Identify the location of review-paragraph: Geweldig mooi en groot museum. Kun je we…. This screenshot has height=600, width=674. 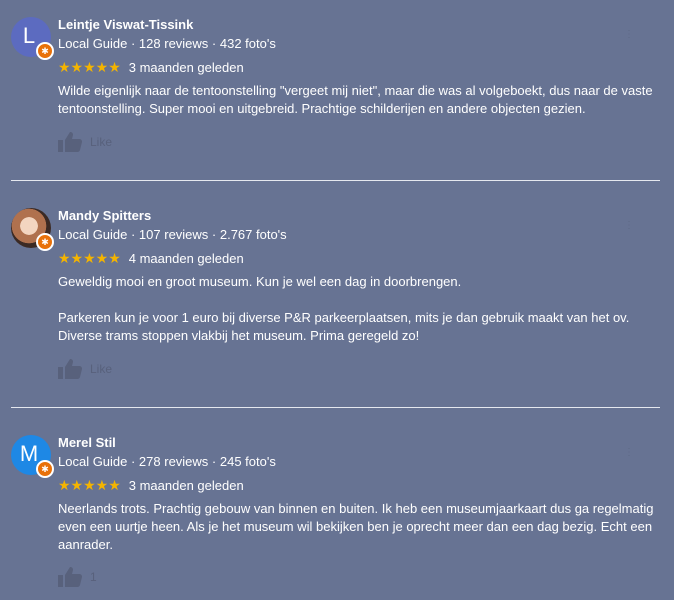
(260, 281).